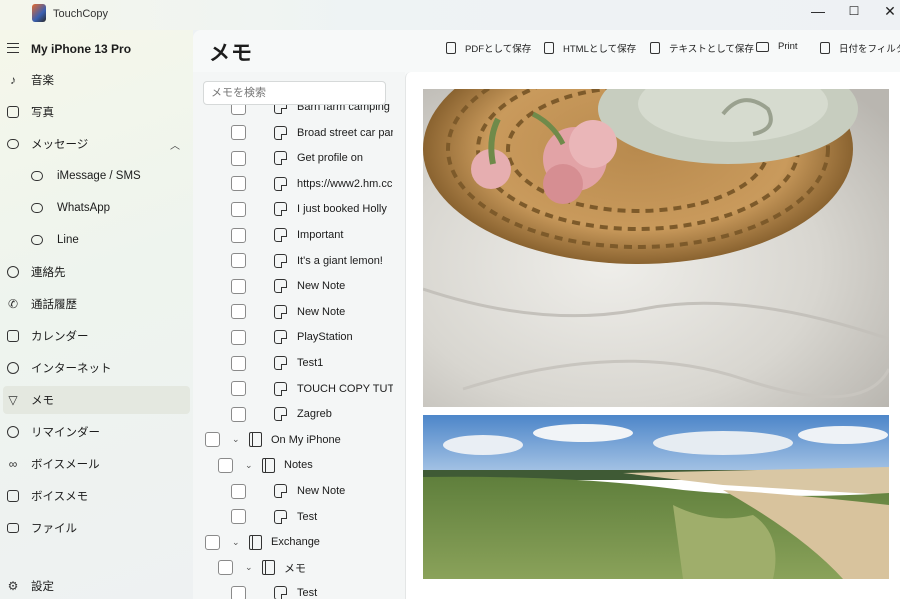 The width and height of the screenshot is (900, 599). What do you see at coordinates (299, 363) in the screenshot?
I see `note-row: Test1` at bounding box center [299, 363].